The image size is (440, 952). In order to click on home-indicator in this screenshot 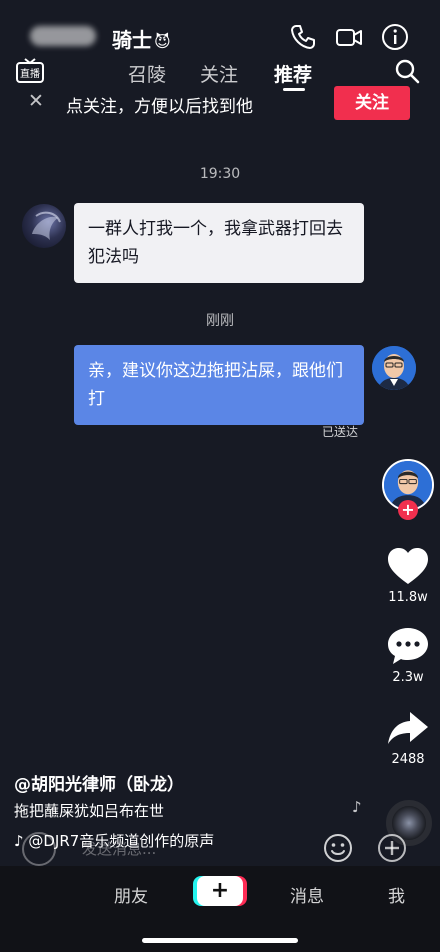, I will do `click(220, 940)`.